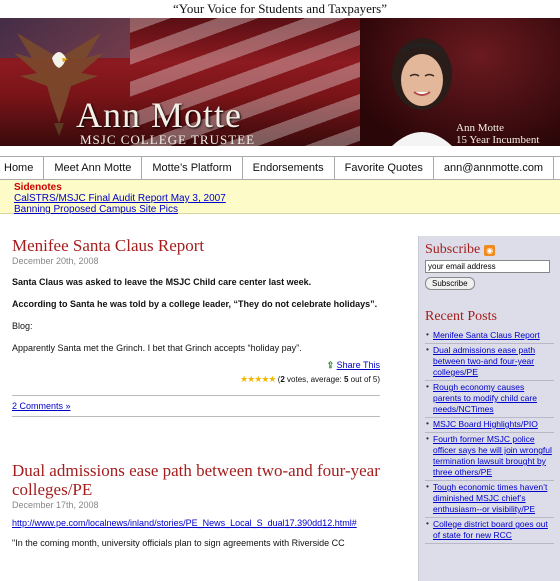 The width and height of the screenshot is (560, 581). Describe the element at coordinates (498, 140) in the screenshot. I see `photo-caption-tenure: 15 Year Incumbent` at that location.